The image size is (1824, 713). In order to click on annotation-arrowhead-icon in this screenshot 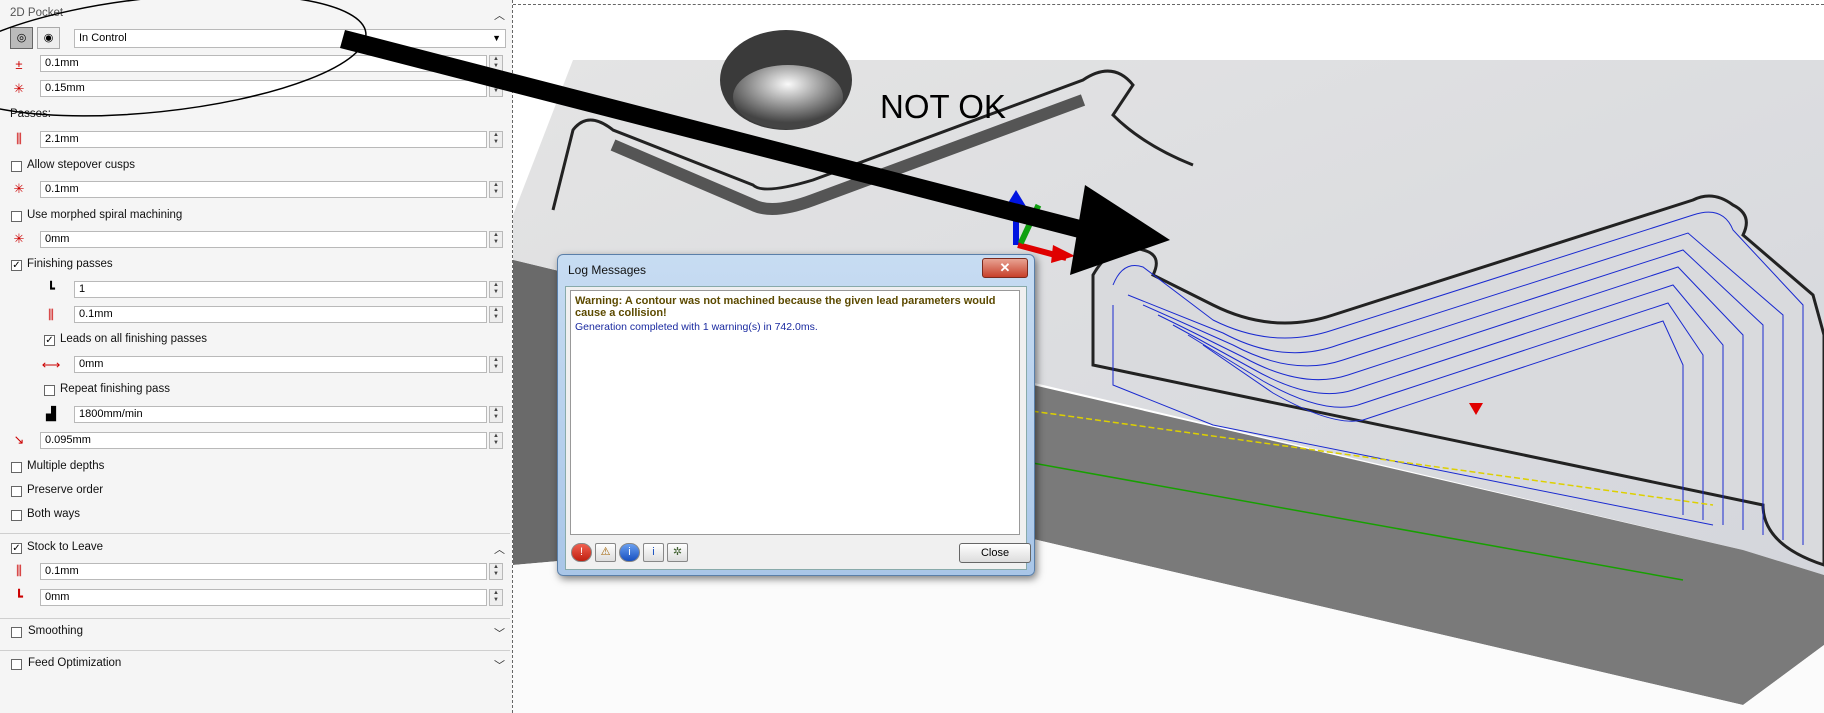, I will do `click(1120, 230)`.